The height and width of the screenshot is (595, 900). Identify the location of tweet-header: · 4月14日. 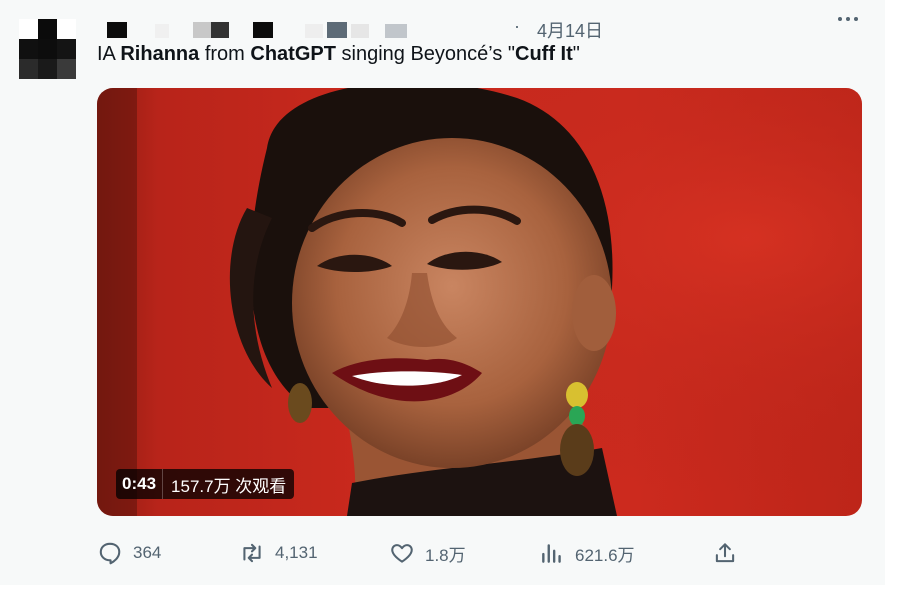
(465, 24).